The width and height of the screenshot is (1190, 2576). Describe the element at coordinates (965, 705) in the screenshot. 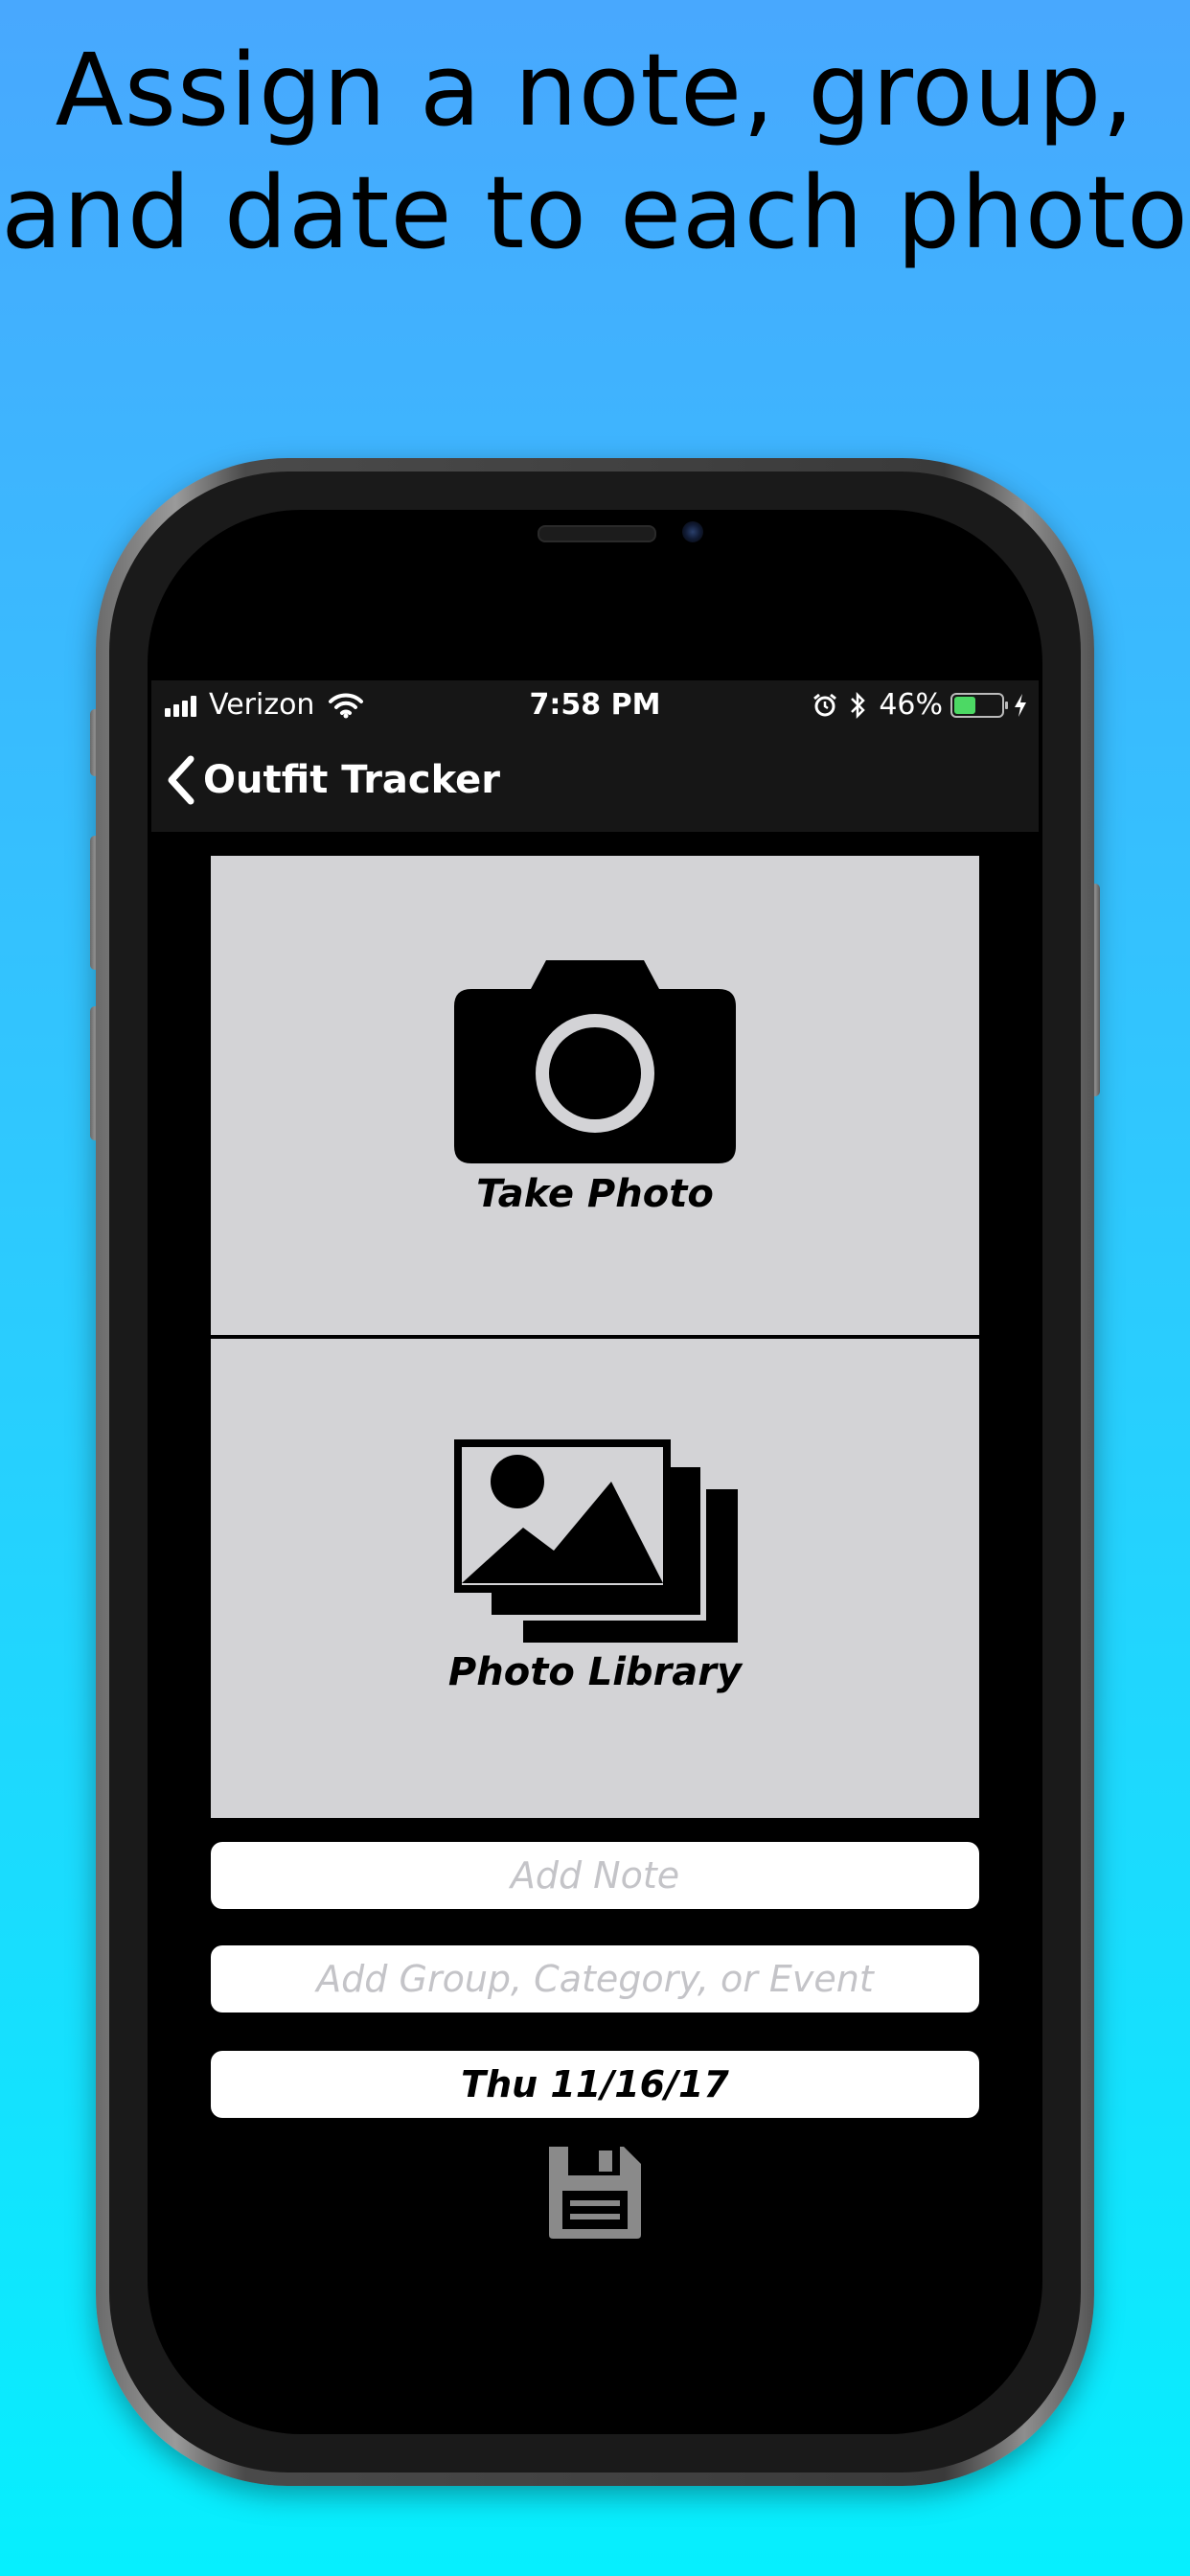

I see `battery-fill` at that location.